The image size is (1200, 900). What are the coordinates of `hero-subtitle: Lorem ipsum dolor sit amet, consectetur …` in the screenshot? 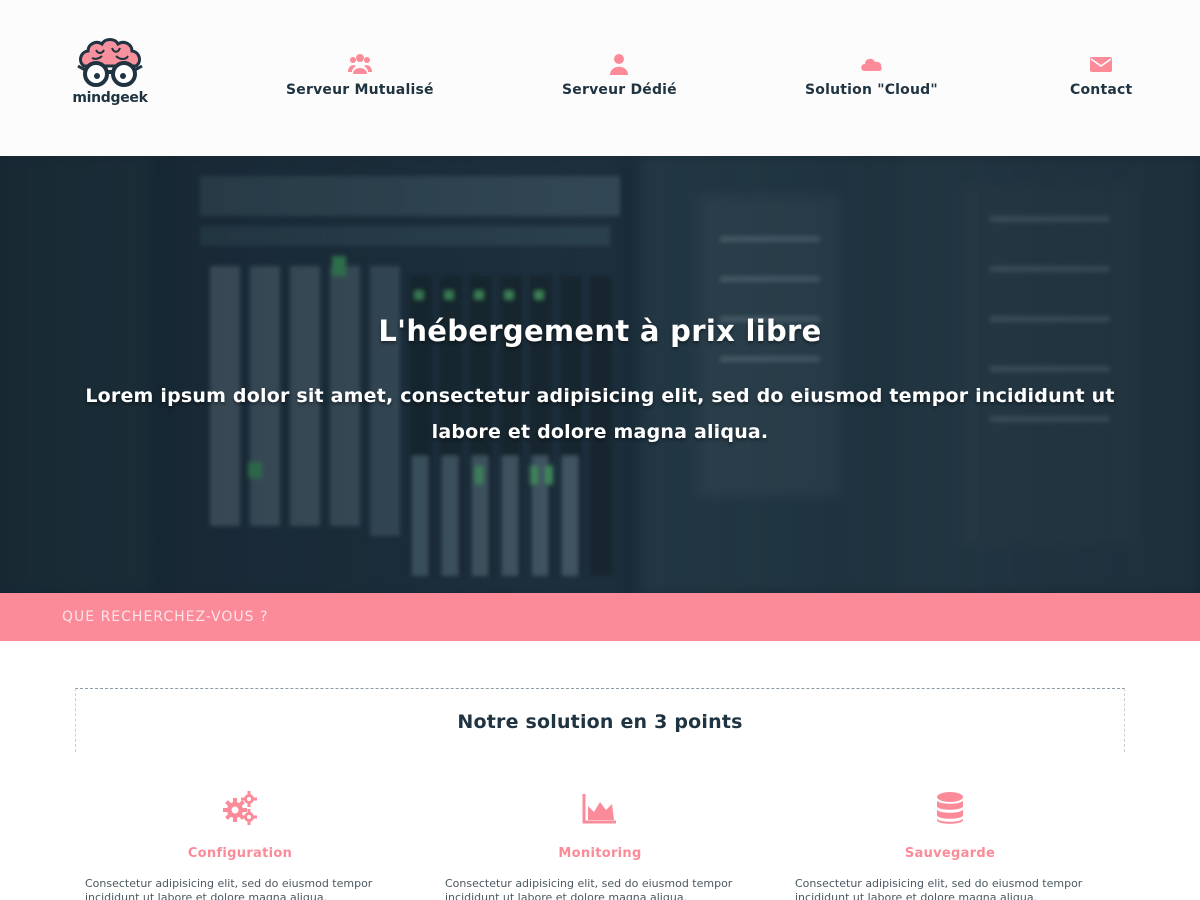 It's located at (600, 414).